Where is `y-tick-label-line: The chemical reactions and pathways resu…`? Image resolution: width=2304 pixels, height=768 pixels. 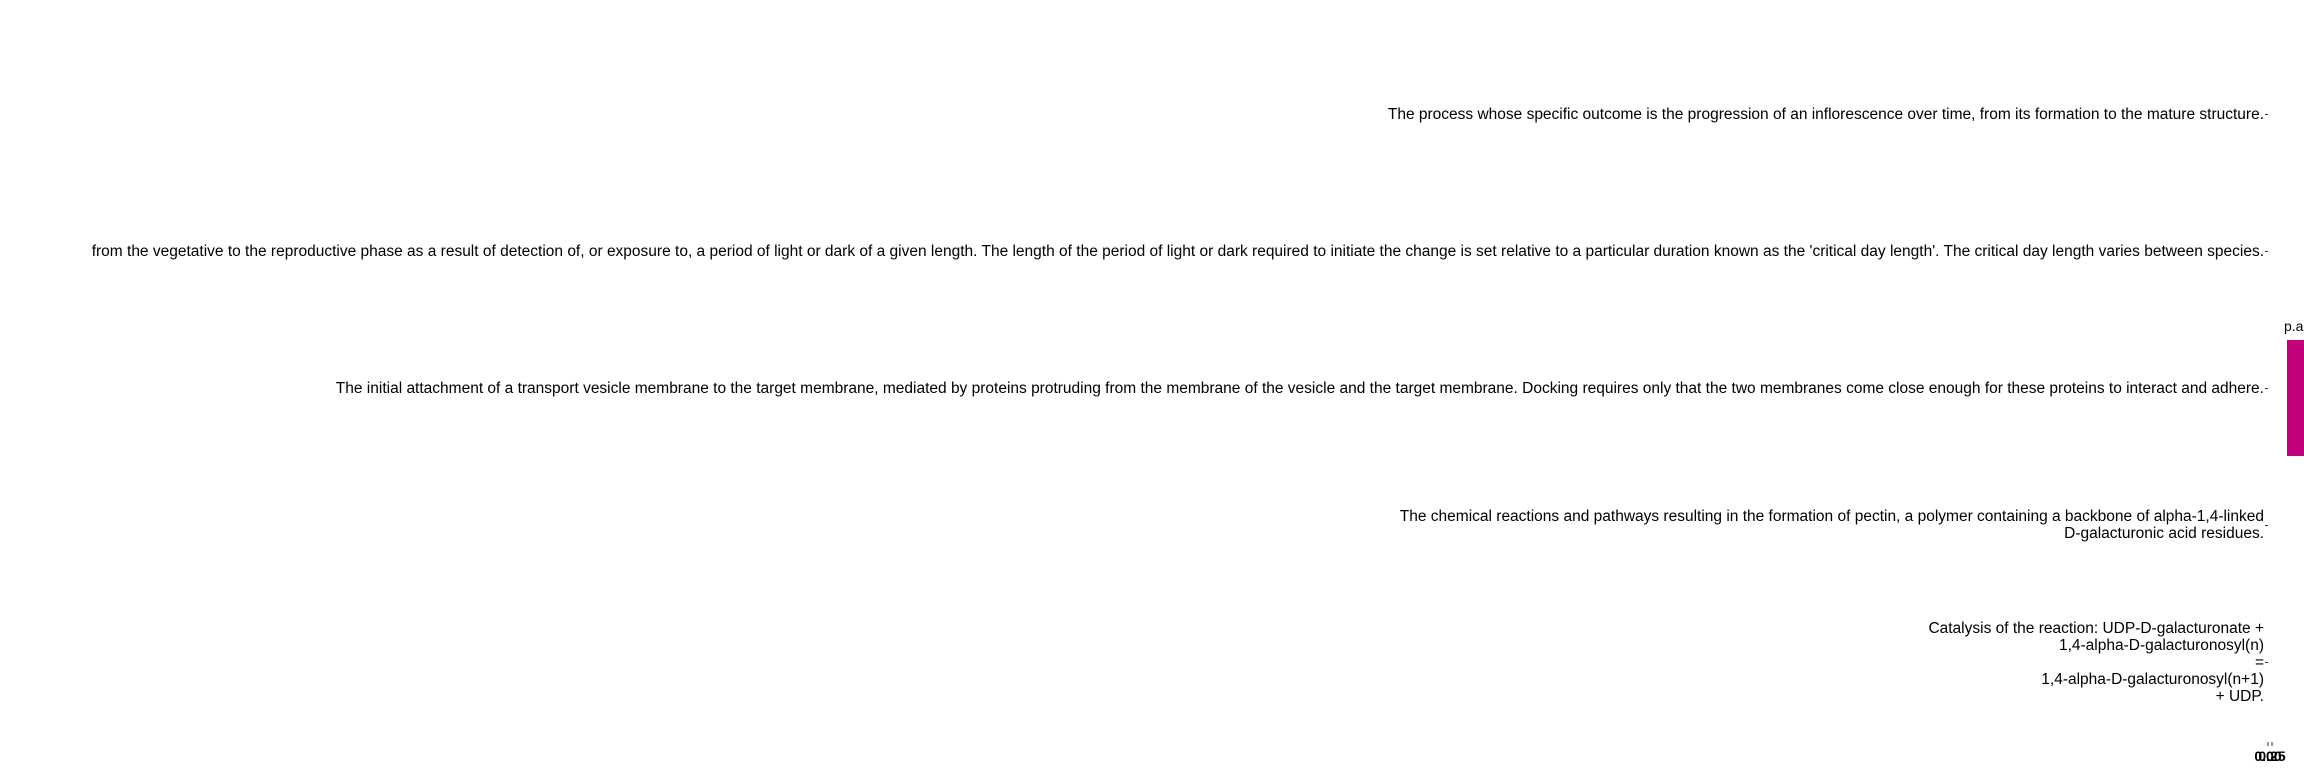 y-tick-label-line: The chemical reactions and pathways resu… is located at coordinates (1831, 516).